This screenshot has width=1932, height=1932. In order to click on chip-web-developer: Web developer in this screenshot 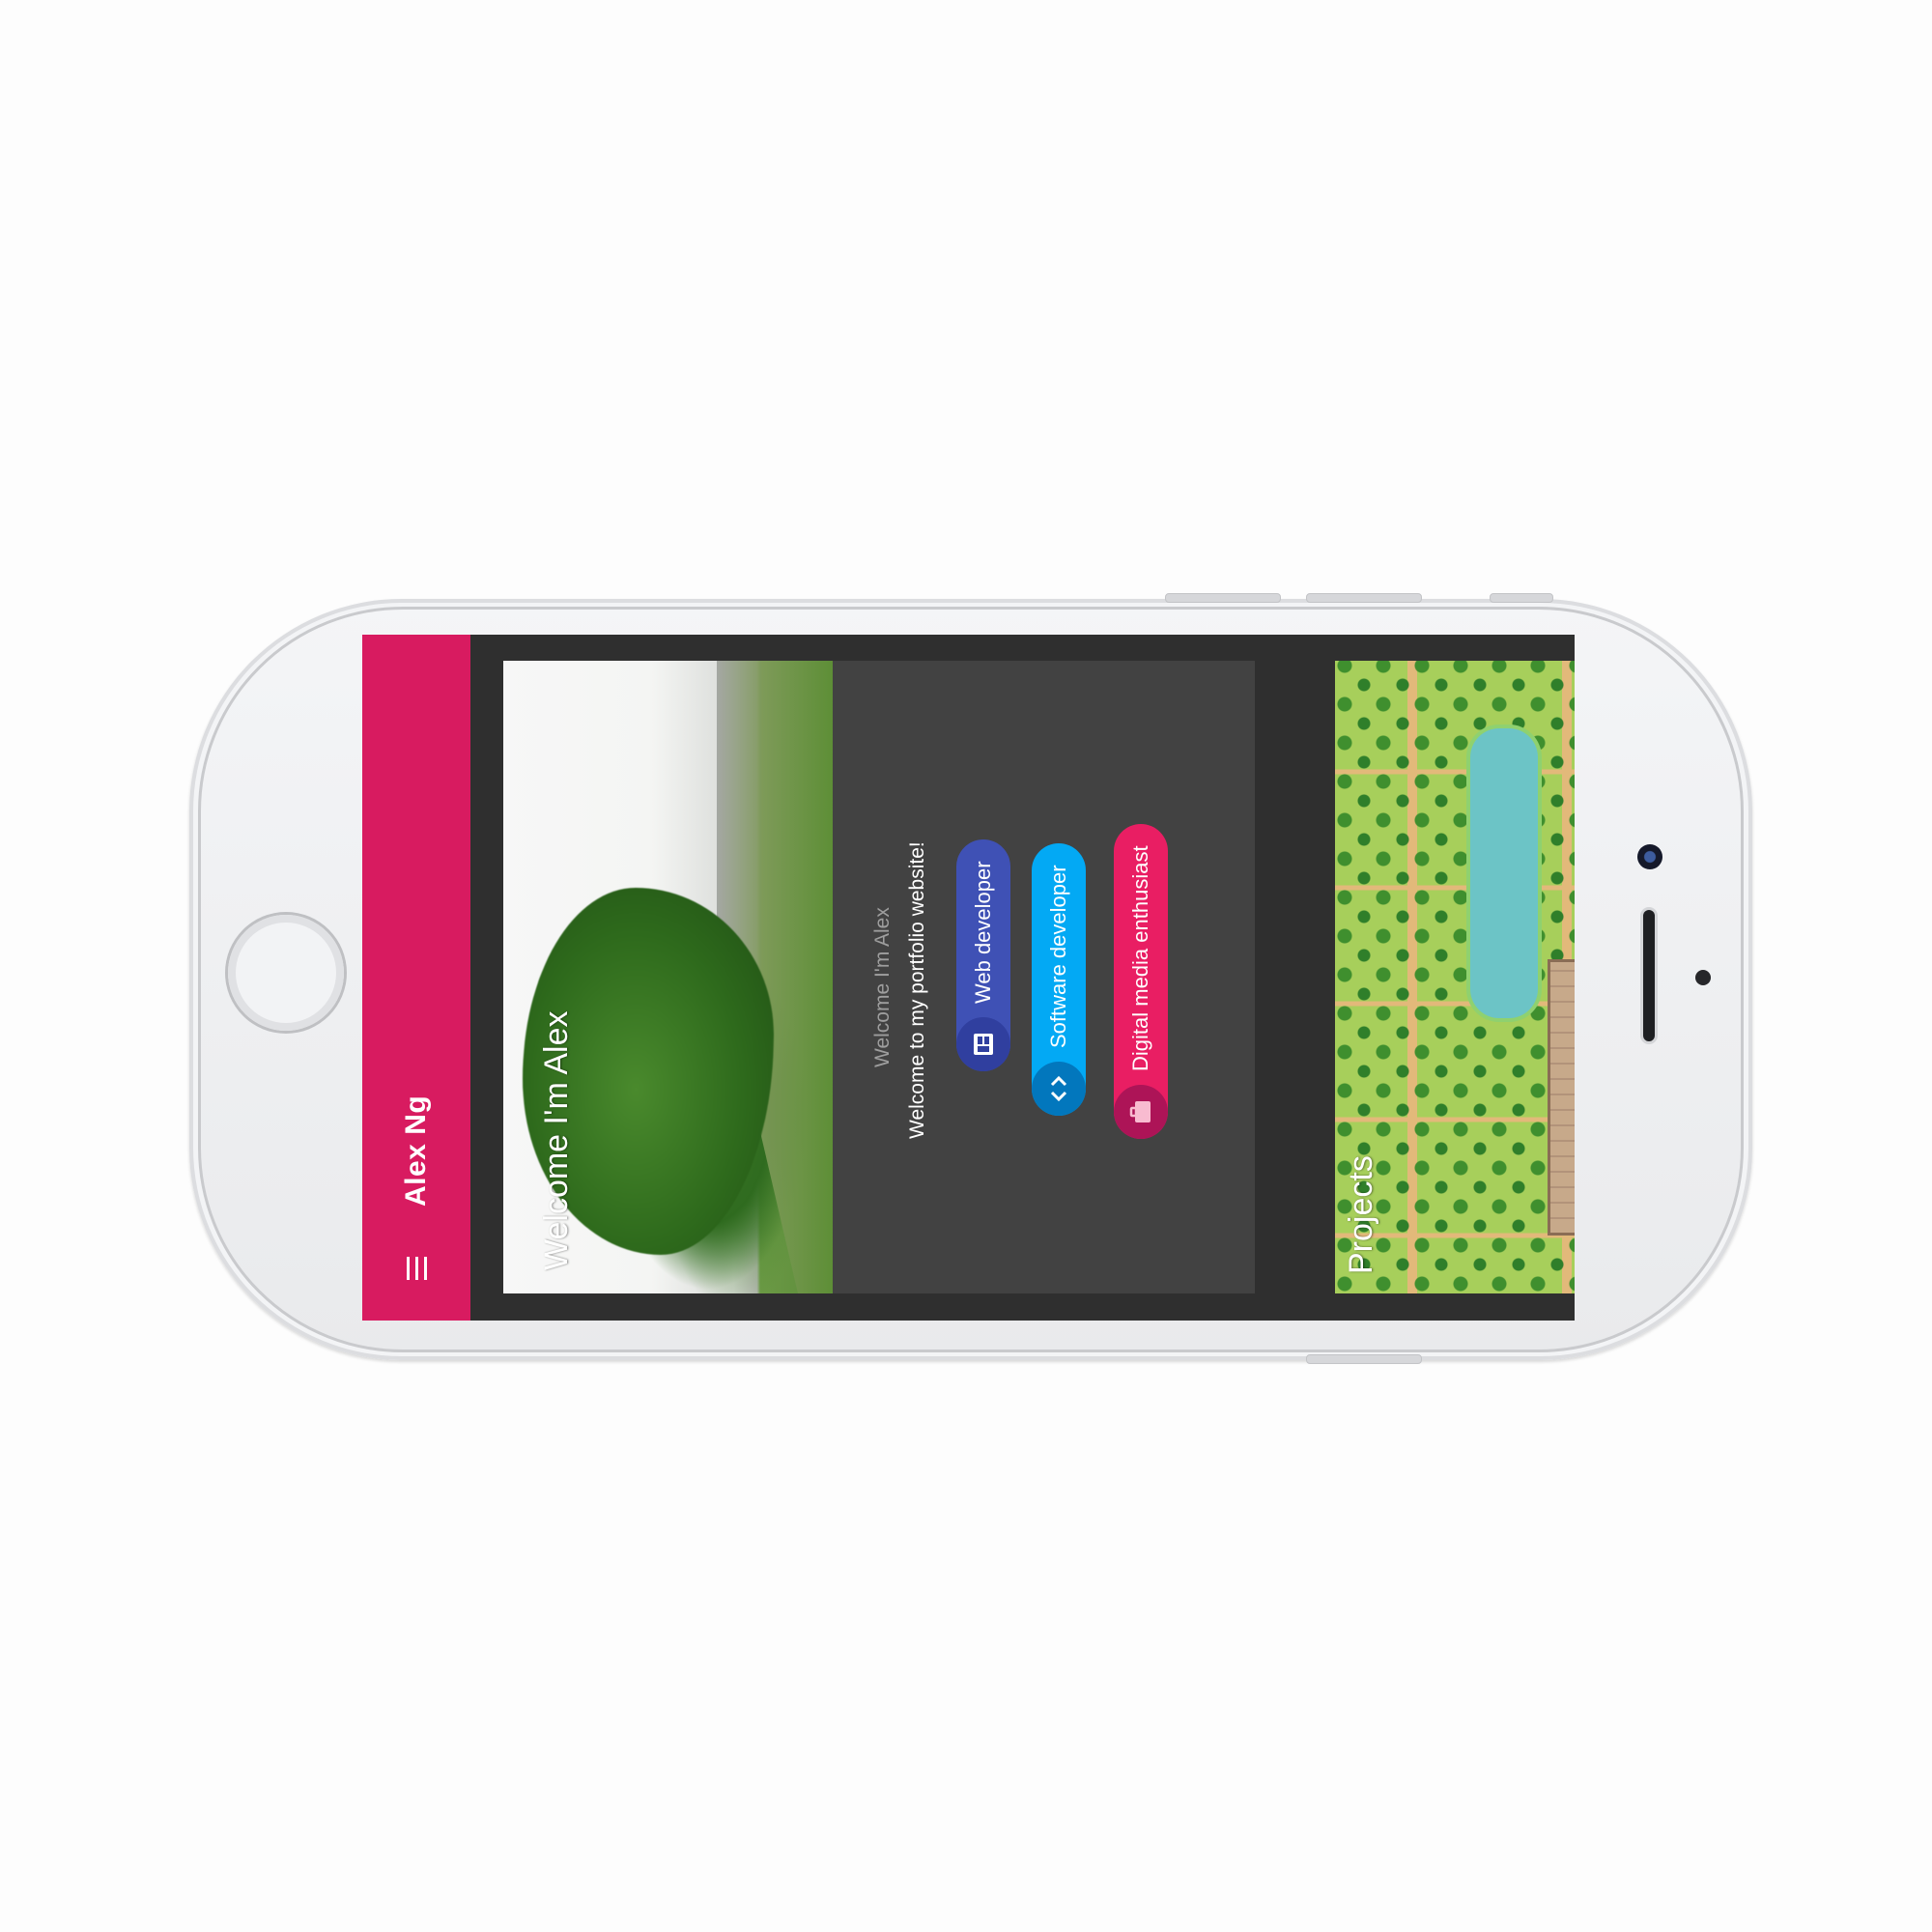, I will do `click(983, 955)`.